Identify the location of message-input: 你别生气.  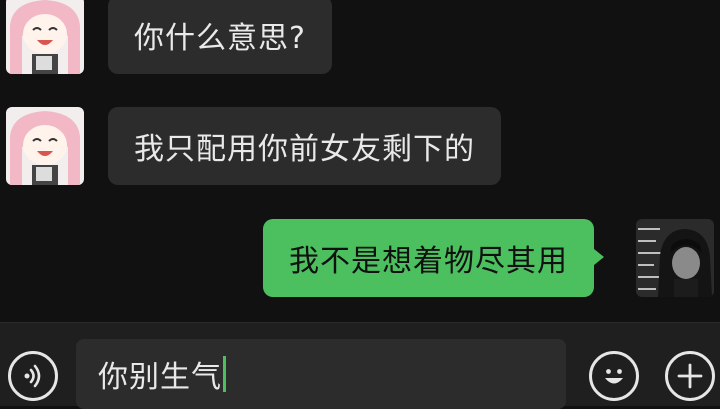
(321, 374).